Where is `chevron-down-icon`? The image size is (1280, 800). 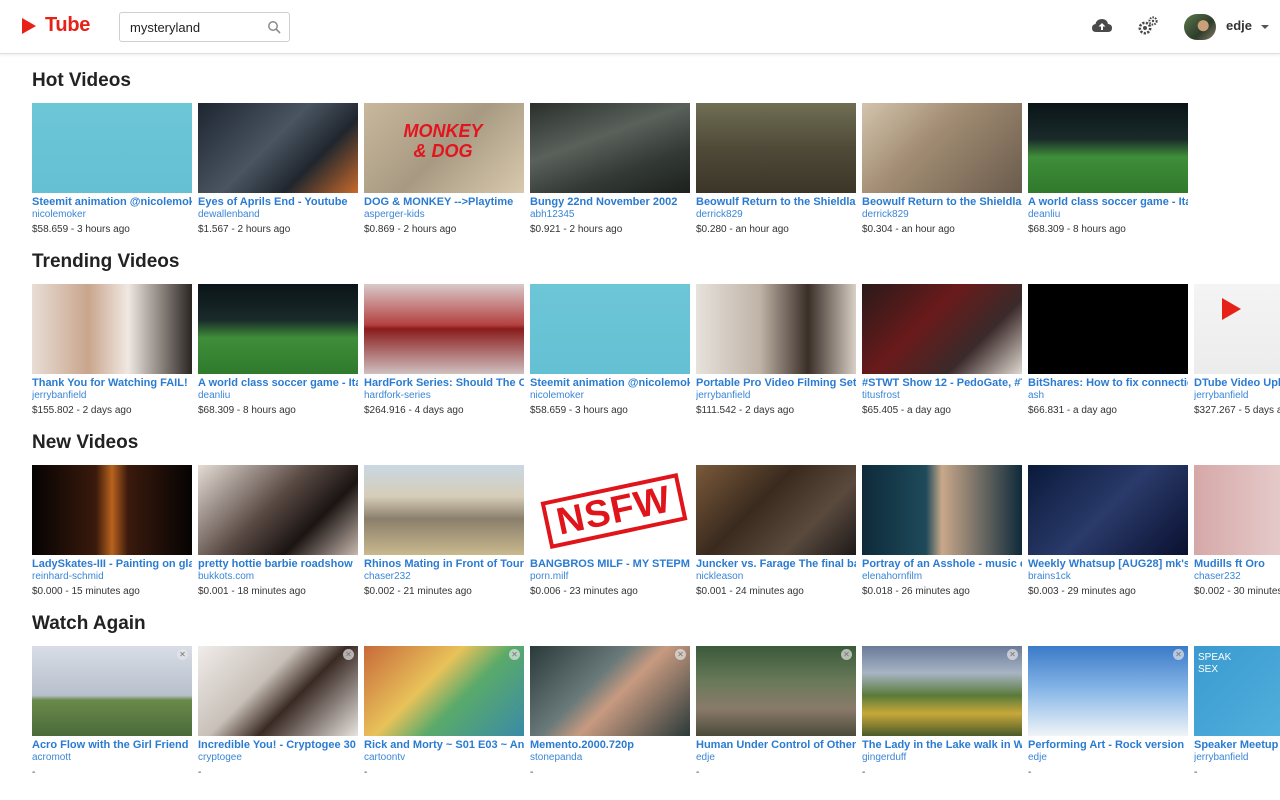
chevron-down-icon is located at coordinates (1265, 27).